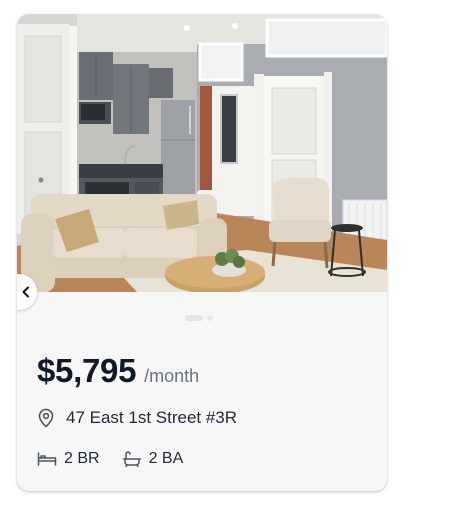 This screenshot has width=449, height=523. Describe the element at coordinates (152, 417) in the screenshot. I see `address: 47 East 1st Street #3R` at that location.